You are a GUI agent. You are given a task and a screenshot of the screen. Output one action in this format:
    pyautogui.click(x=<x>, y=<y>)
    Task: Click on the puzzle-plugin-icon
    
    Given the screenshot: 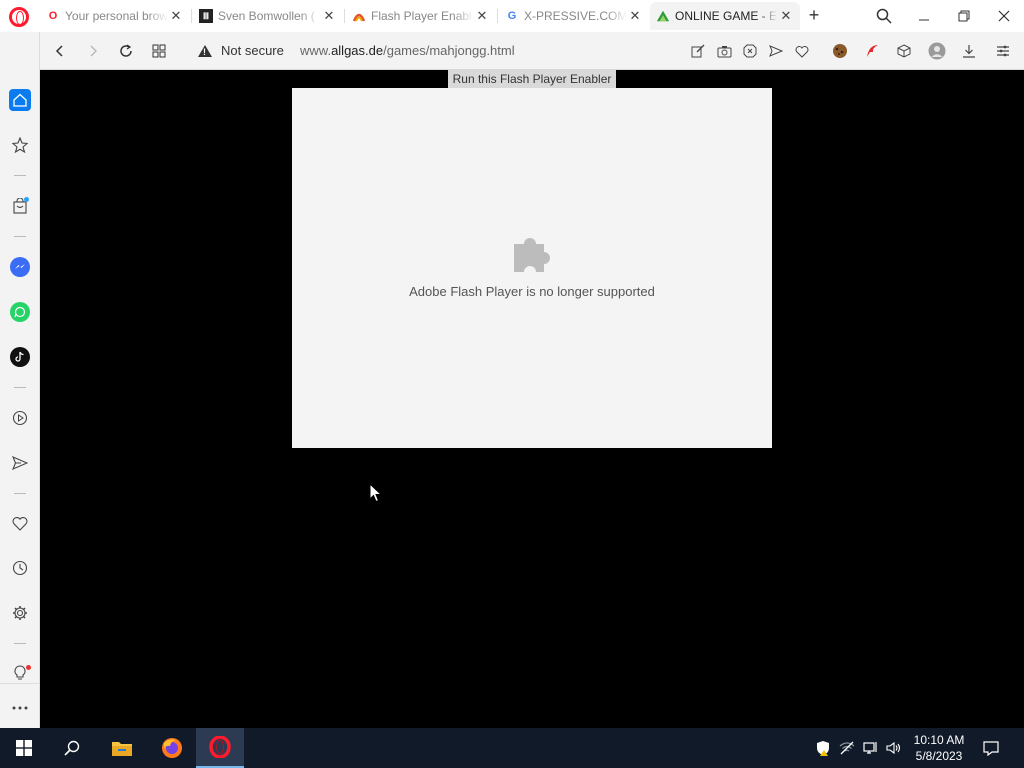 What is the action you would take?
    pyautogui.click(x=532, y=255)
    